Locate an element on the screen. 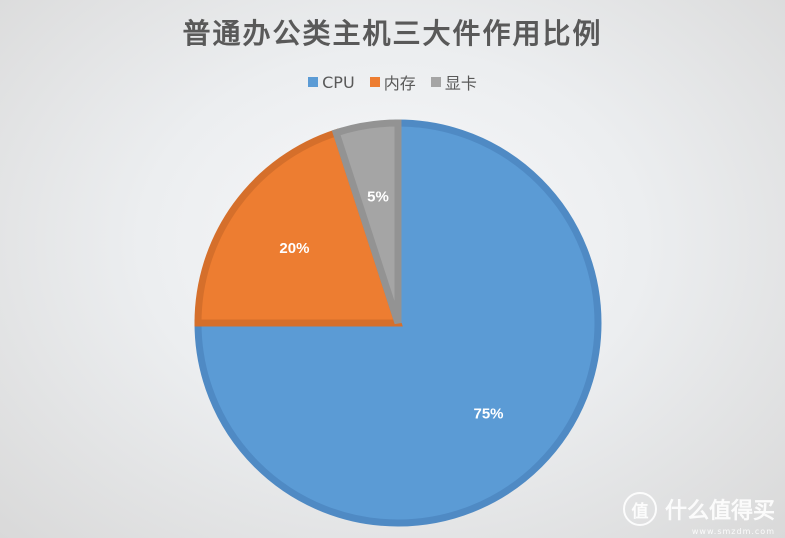 The height and width of the screenshot is (538, 785). watermark-text: 什么值得买 is located at coordinates (719, 511).